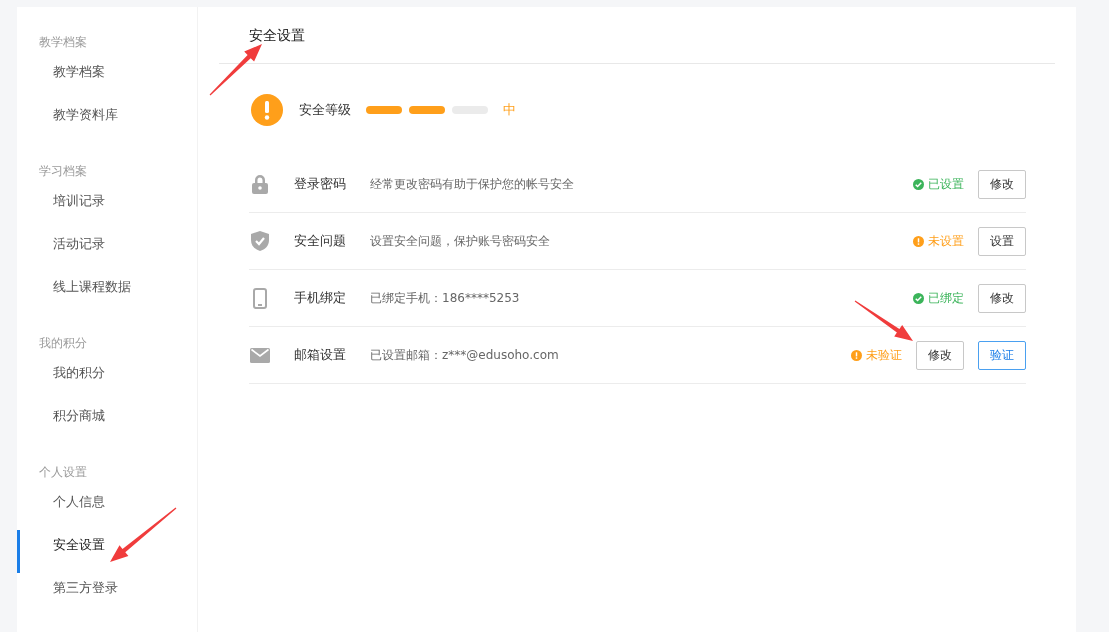  I want to click on setting-description: 设置安全问题，保护账号密码安全, so click(460, 241).